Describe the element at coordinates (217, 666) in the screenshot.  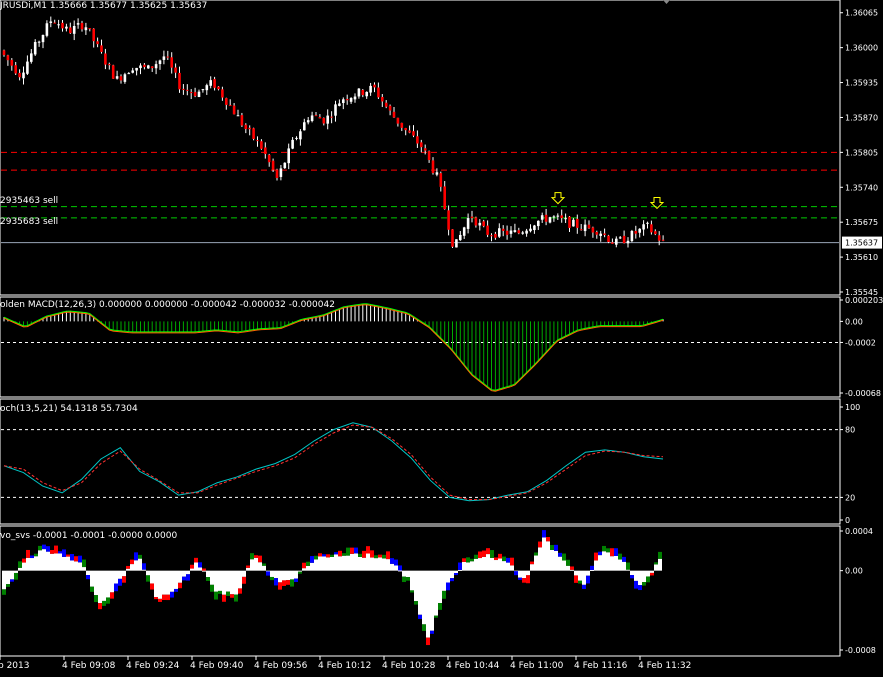
I see `time-axis-label: 4 Feb 09:40` at that location.